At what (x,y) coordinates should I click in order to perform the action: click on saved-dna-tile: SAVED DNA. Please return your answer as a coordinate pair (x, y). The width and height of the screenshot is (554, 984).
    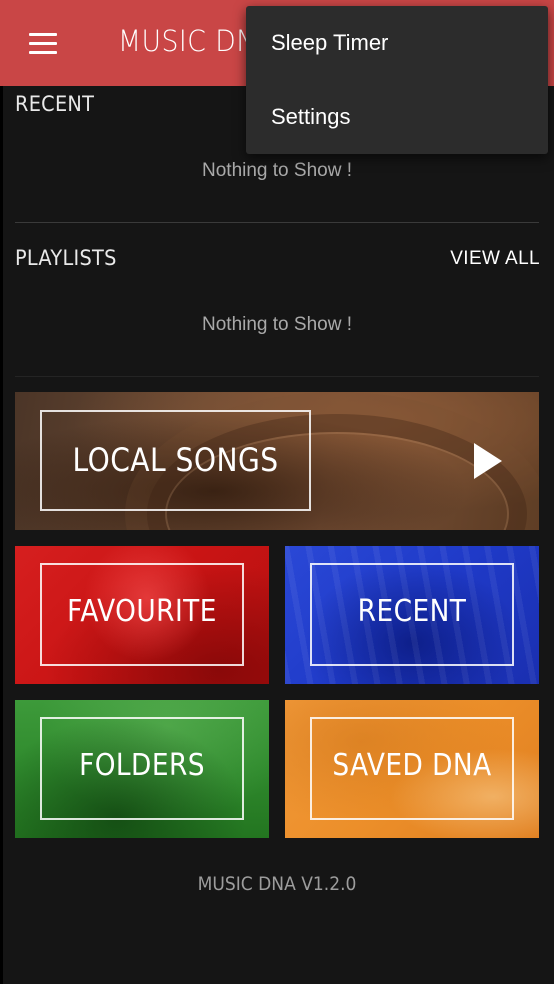
    Looking at the image, I should click on (412, 769).